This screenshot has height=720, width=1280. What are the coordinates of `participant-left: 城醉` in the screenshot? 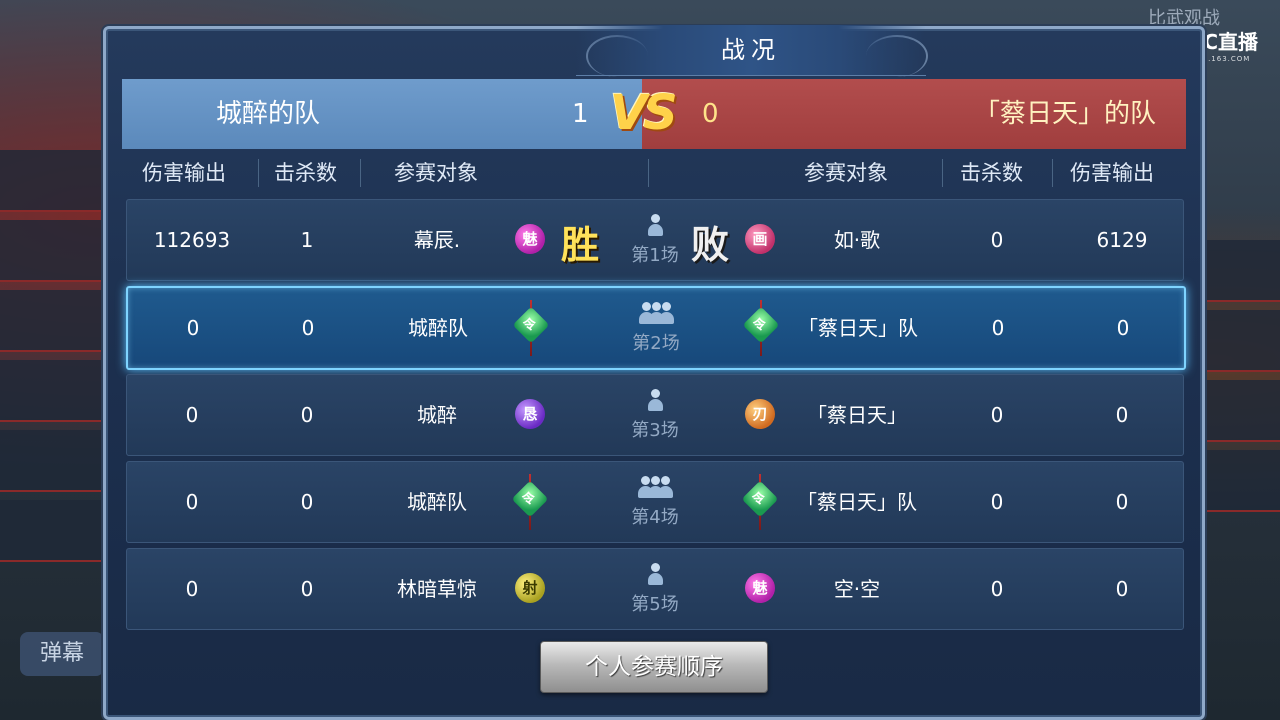 It's located at (437, 415).